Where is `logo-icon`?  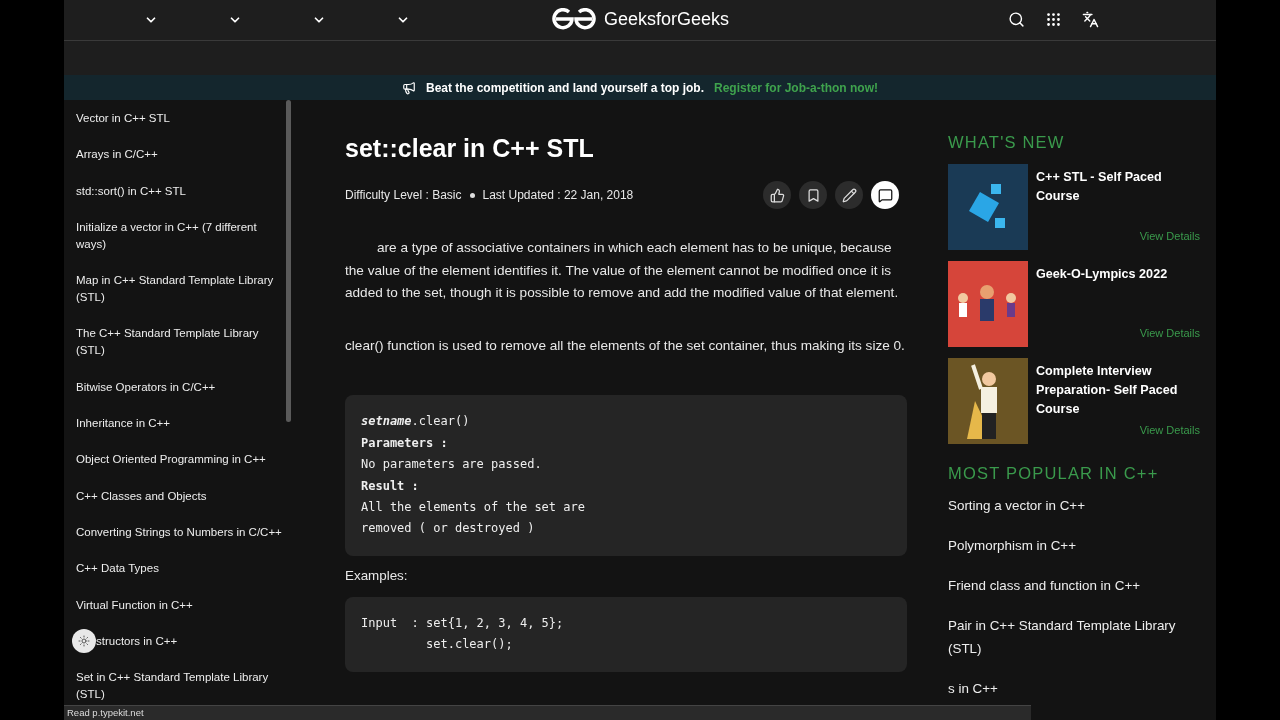 logo-icon is located at coordinates (574, 19).